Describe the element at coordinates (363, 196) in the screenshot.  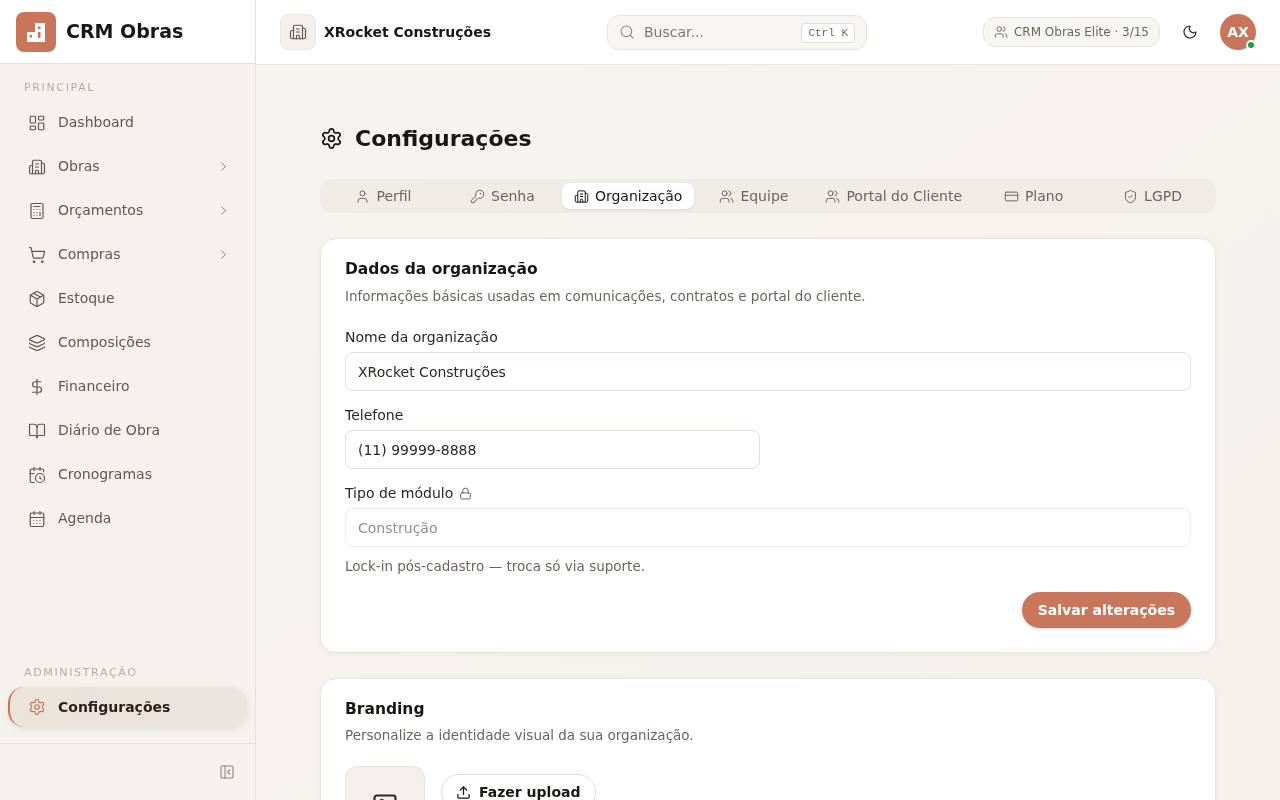
I see `user-icon` at that location.